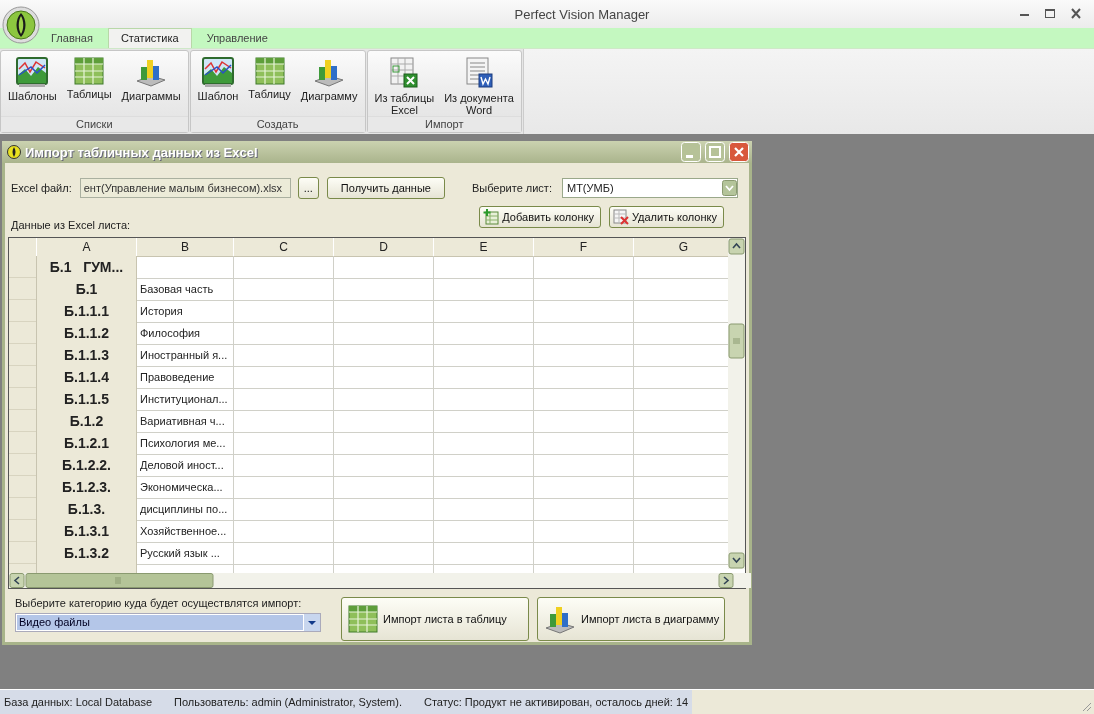 Image resolution: width=1094 pixels, height=714 pixels. Describe the element at coordinates (284, 247) in the screenshot. I see `column-header: C` at that location.